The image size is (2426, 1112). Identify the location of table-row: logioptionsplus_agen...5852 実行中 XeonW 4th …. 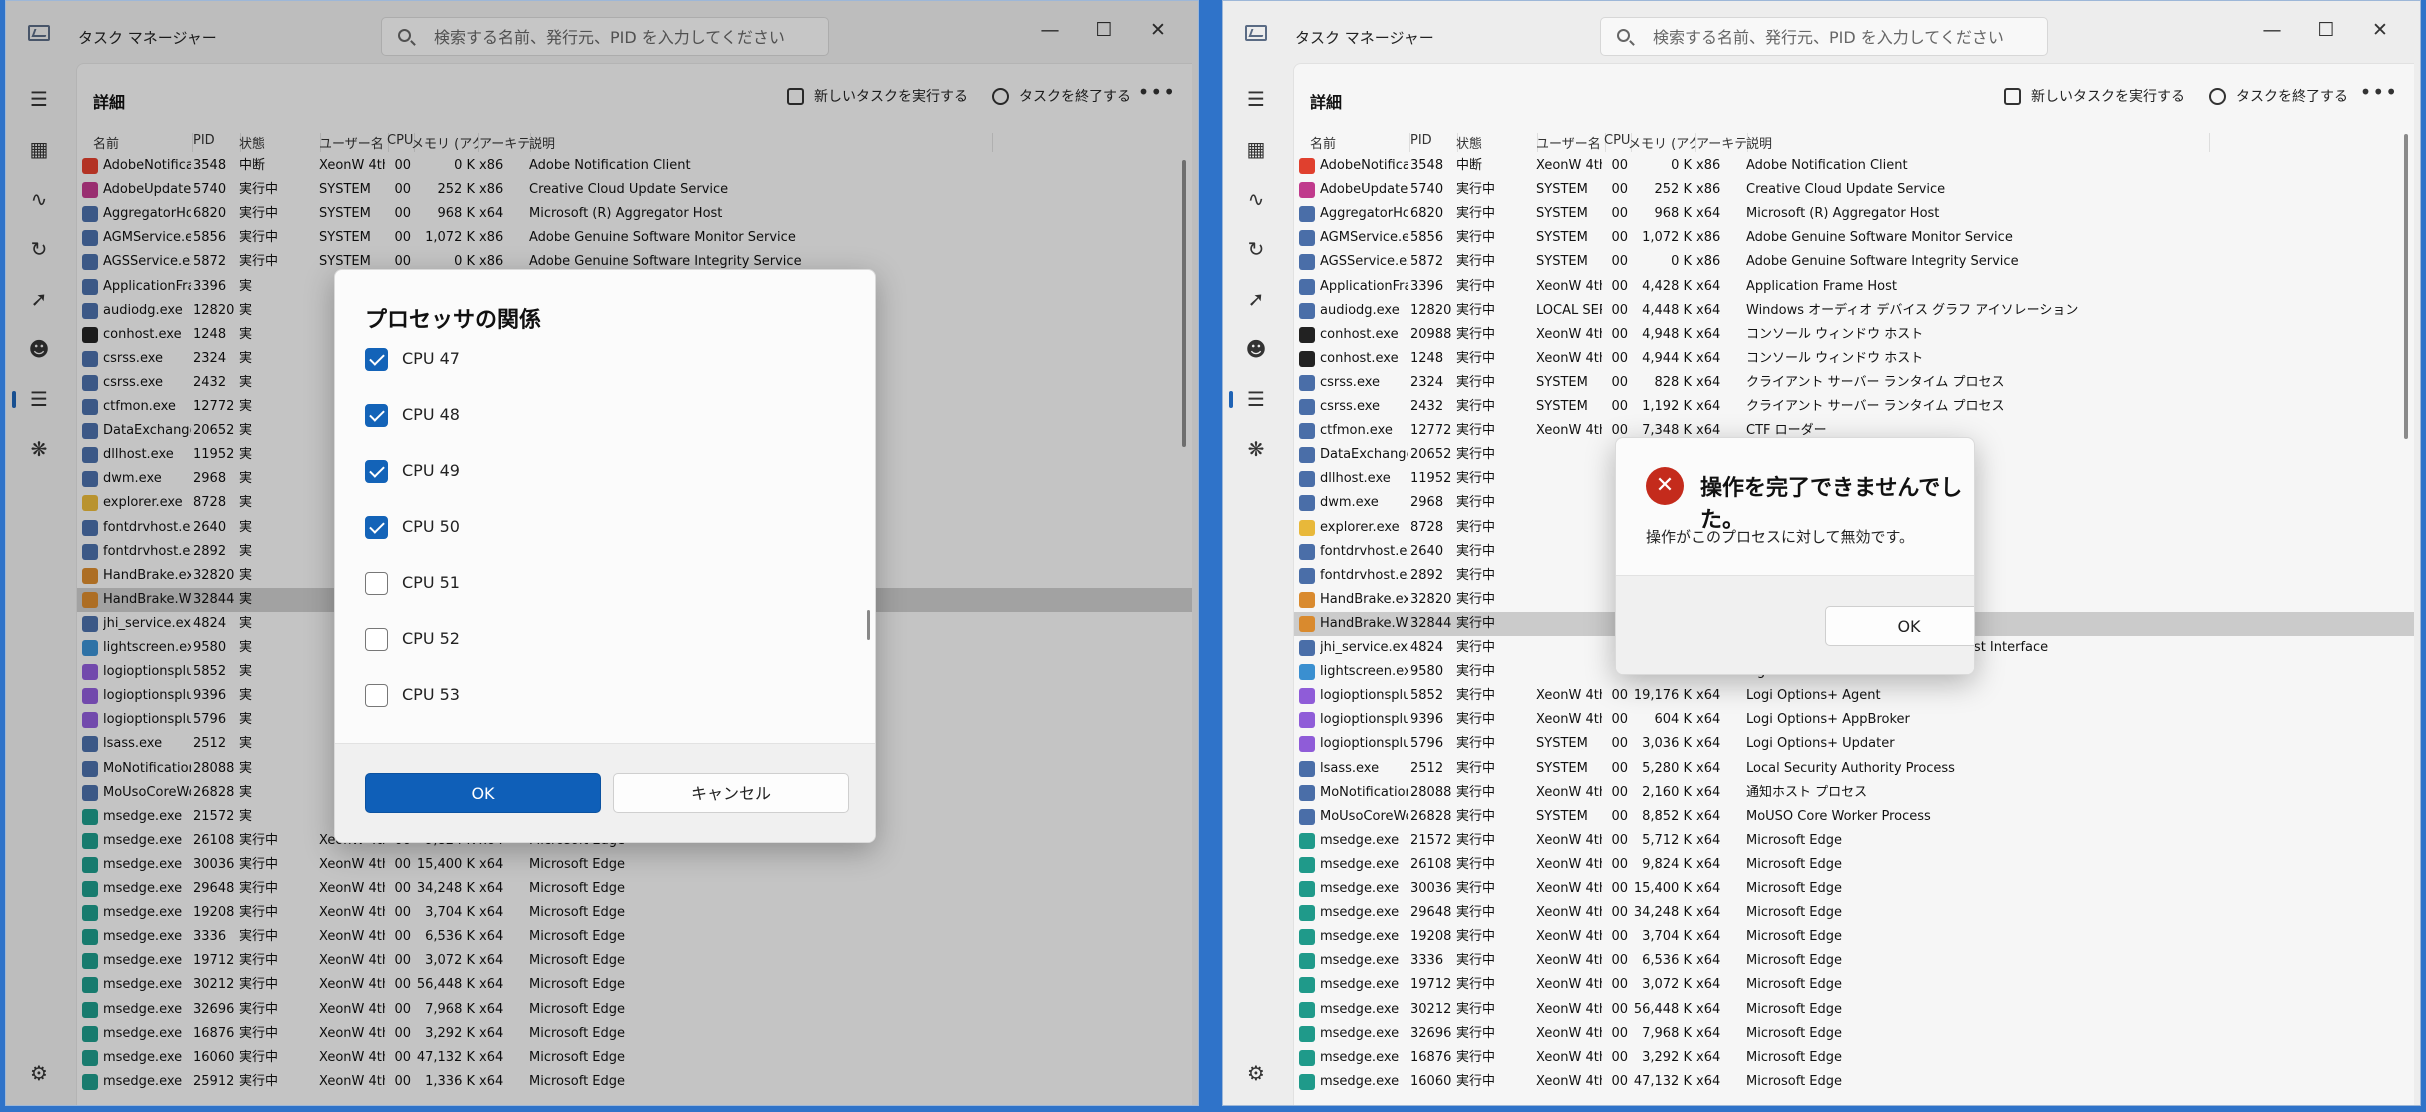
(1854, 696).